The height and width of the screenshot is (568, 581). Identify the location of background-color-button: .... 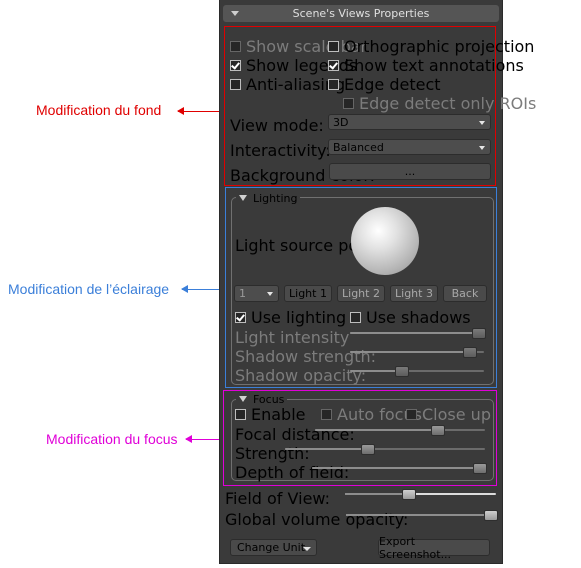
(410, 171).